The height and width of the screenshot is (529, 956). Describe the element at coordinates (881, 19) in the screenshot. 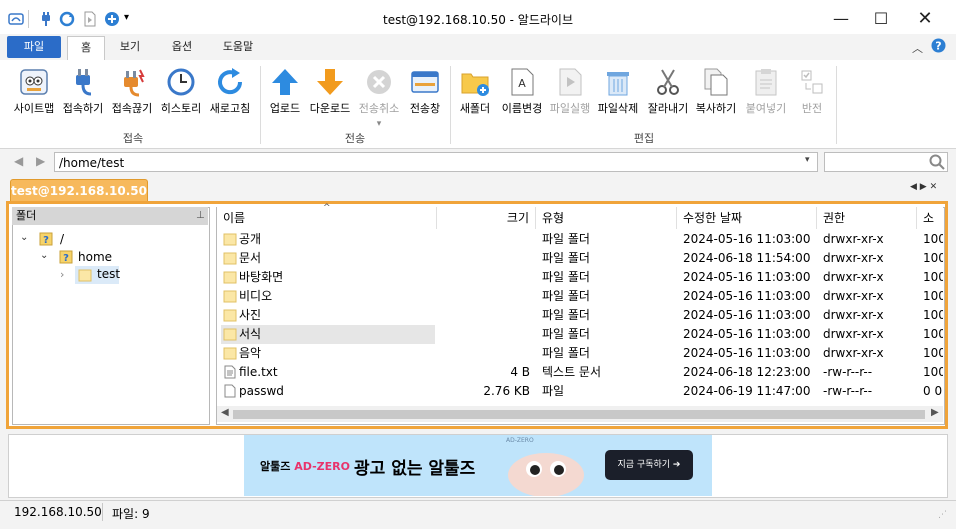

I see `maximize-button: ☐` at that location.